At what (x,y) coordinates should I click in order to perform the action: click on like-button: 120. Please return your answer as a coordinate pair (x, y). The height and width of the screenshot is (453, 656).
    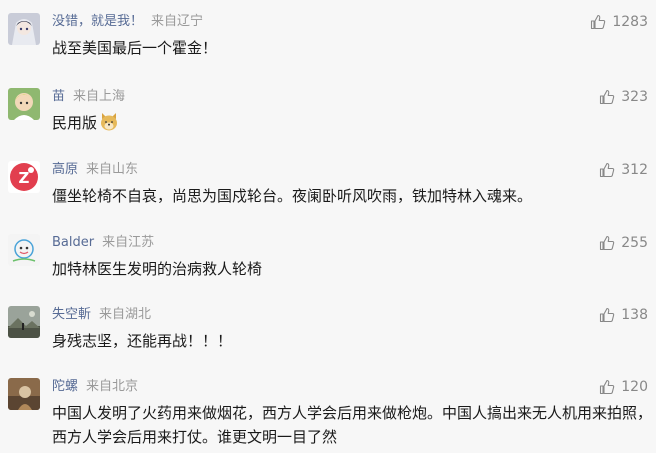
    Looking at the image, I should click on (623, 387).